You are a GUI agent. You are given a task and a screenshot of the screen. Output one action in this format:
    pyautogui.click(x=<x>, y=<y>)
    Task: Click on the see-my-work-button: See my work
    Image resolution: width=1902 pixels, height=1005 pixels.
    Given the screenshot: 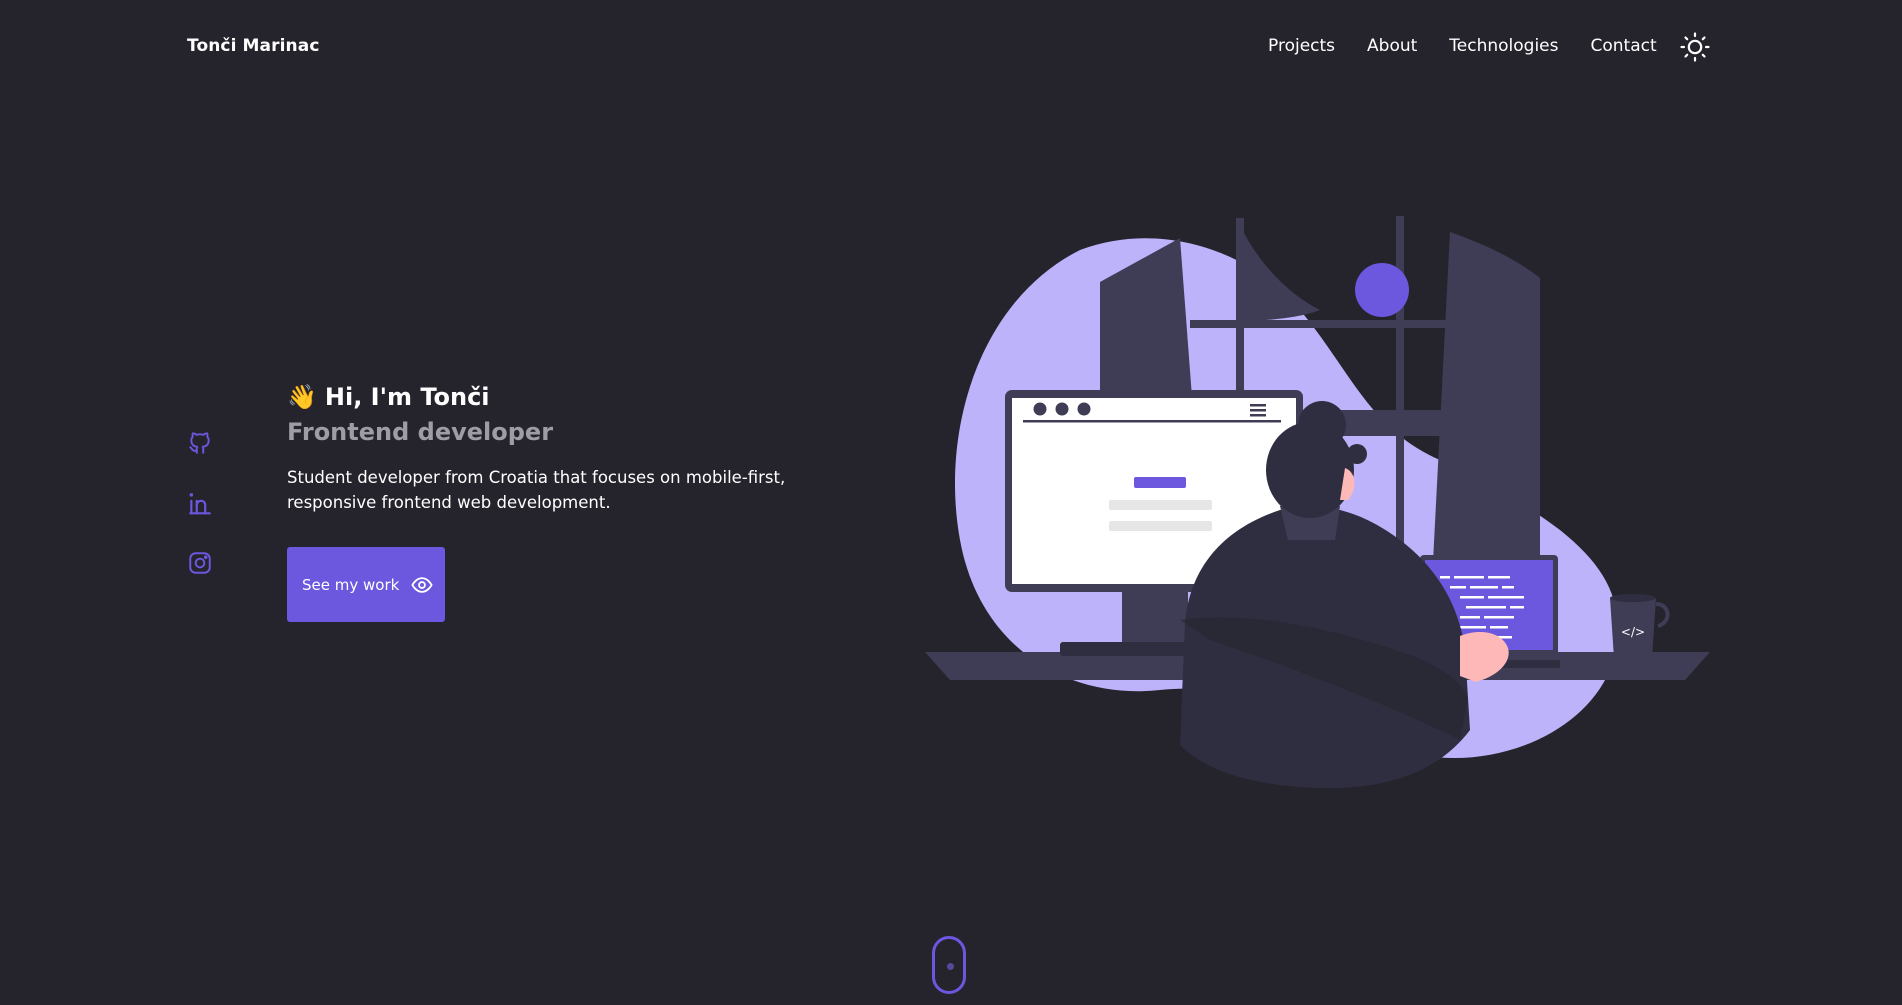 What is the action you would take?
    pyautogui.click(x=366, y=584)
    